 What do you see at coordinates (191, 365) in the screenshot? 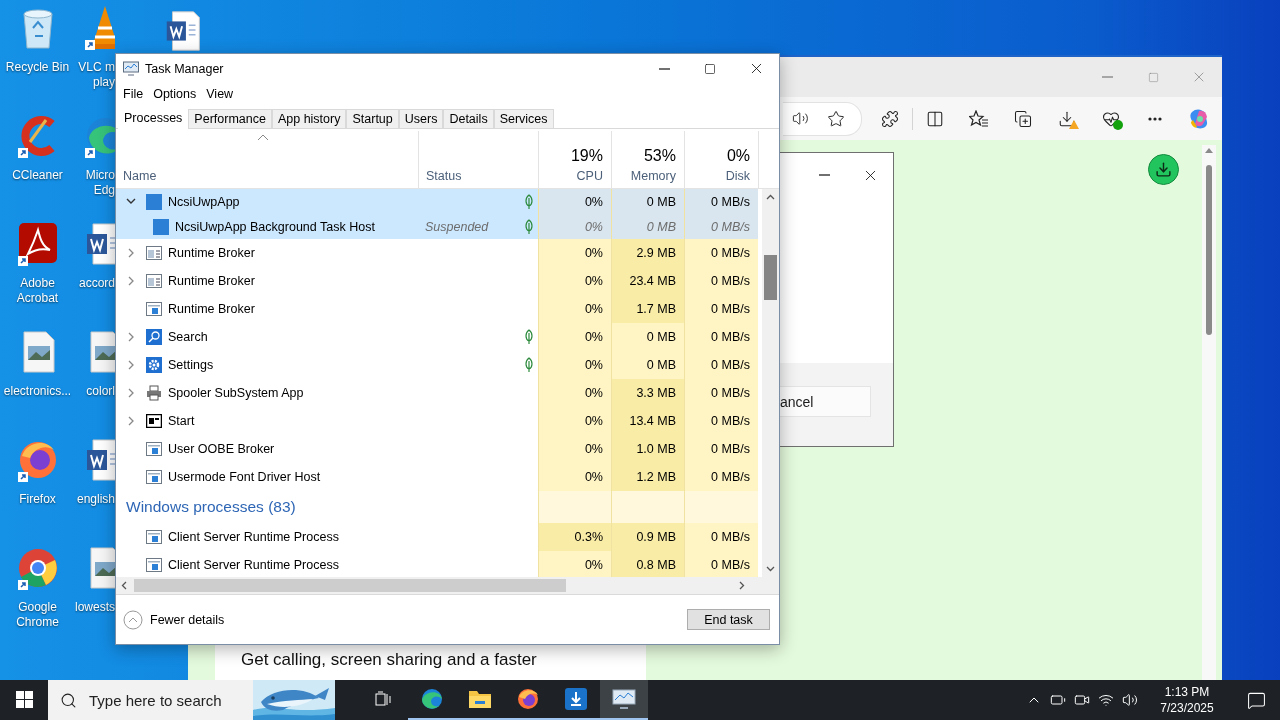
I see `process-name: Settings` at bounding box center [191, 365].